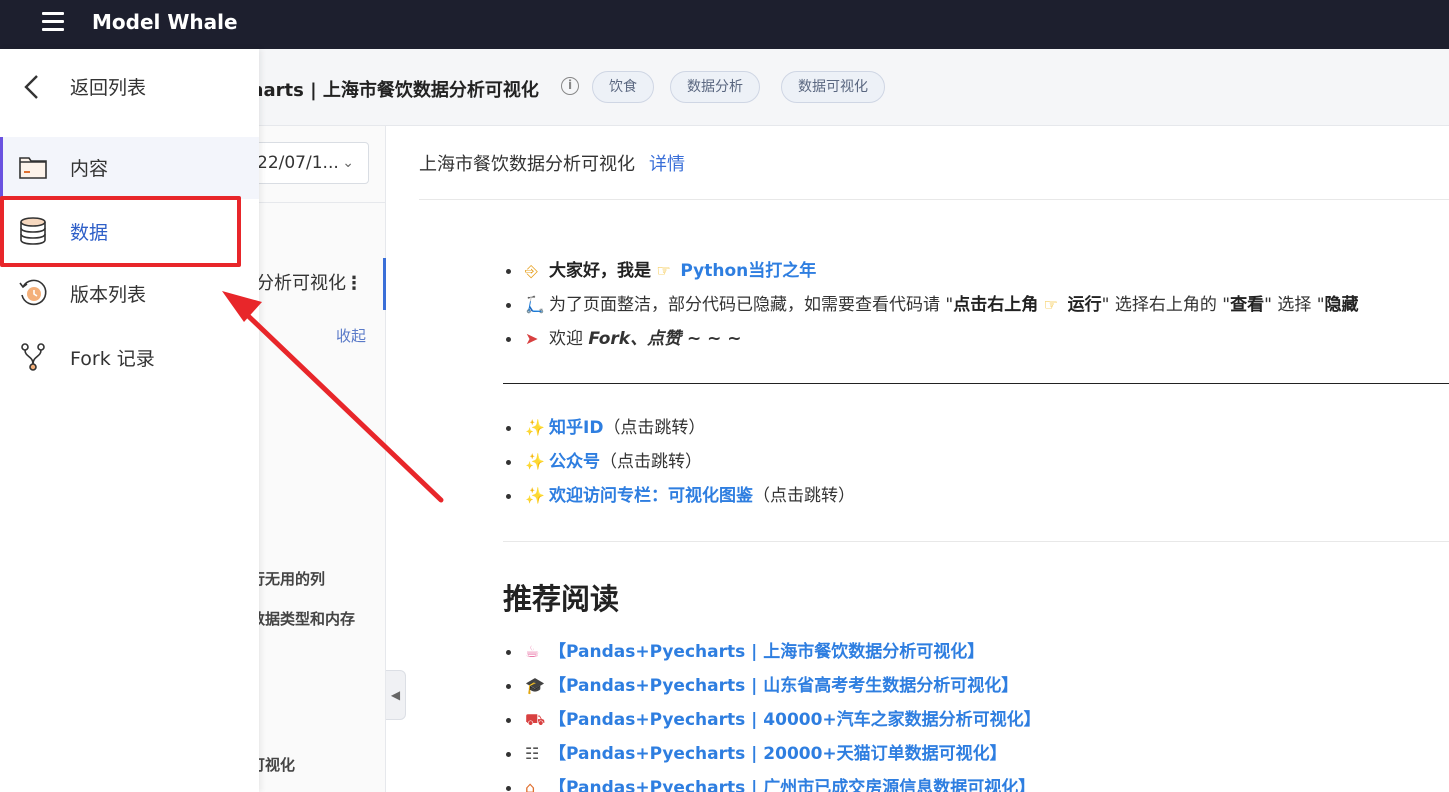  Describe the element at coordinates (976, 383) in the screenshot. I see `horizontal-rule` at that location.